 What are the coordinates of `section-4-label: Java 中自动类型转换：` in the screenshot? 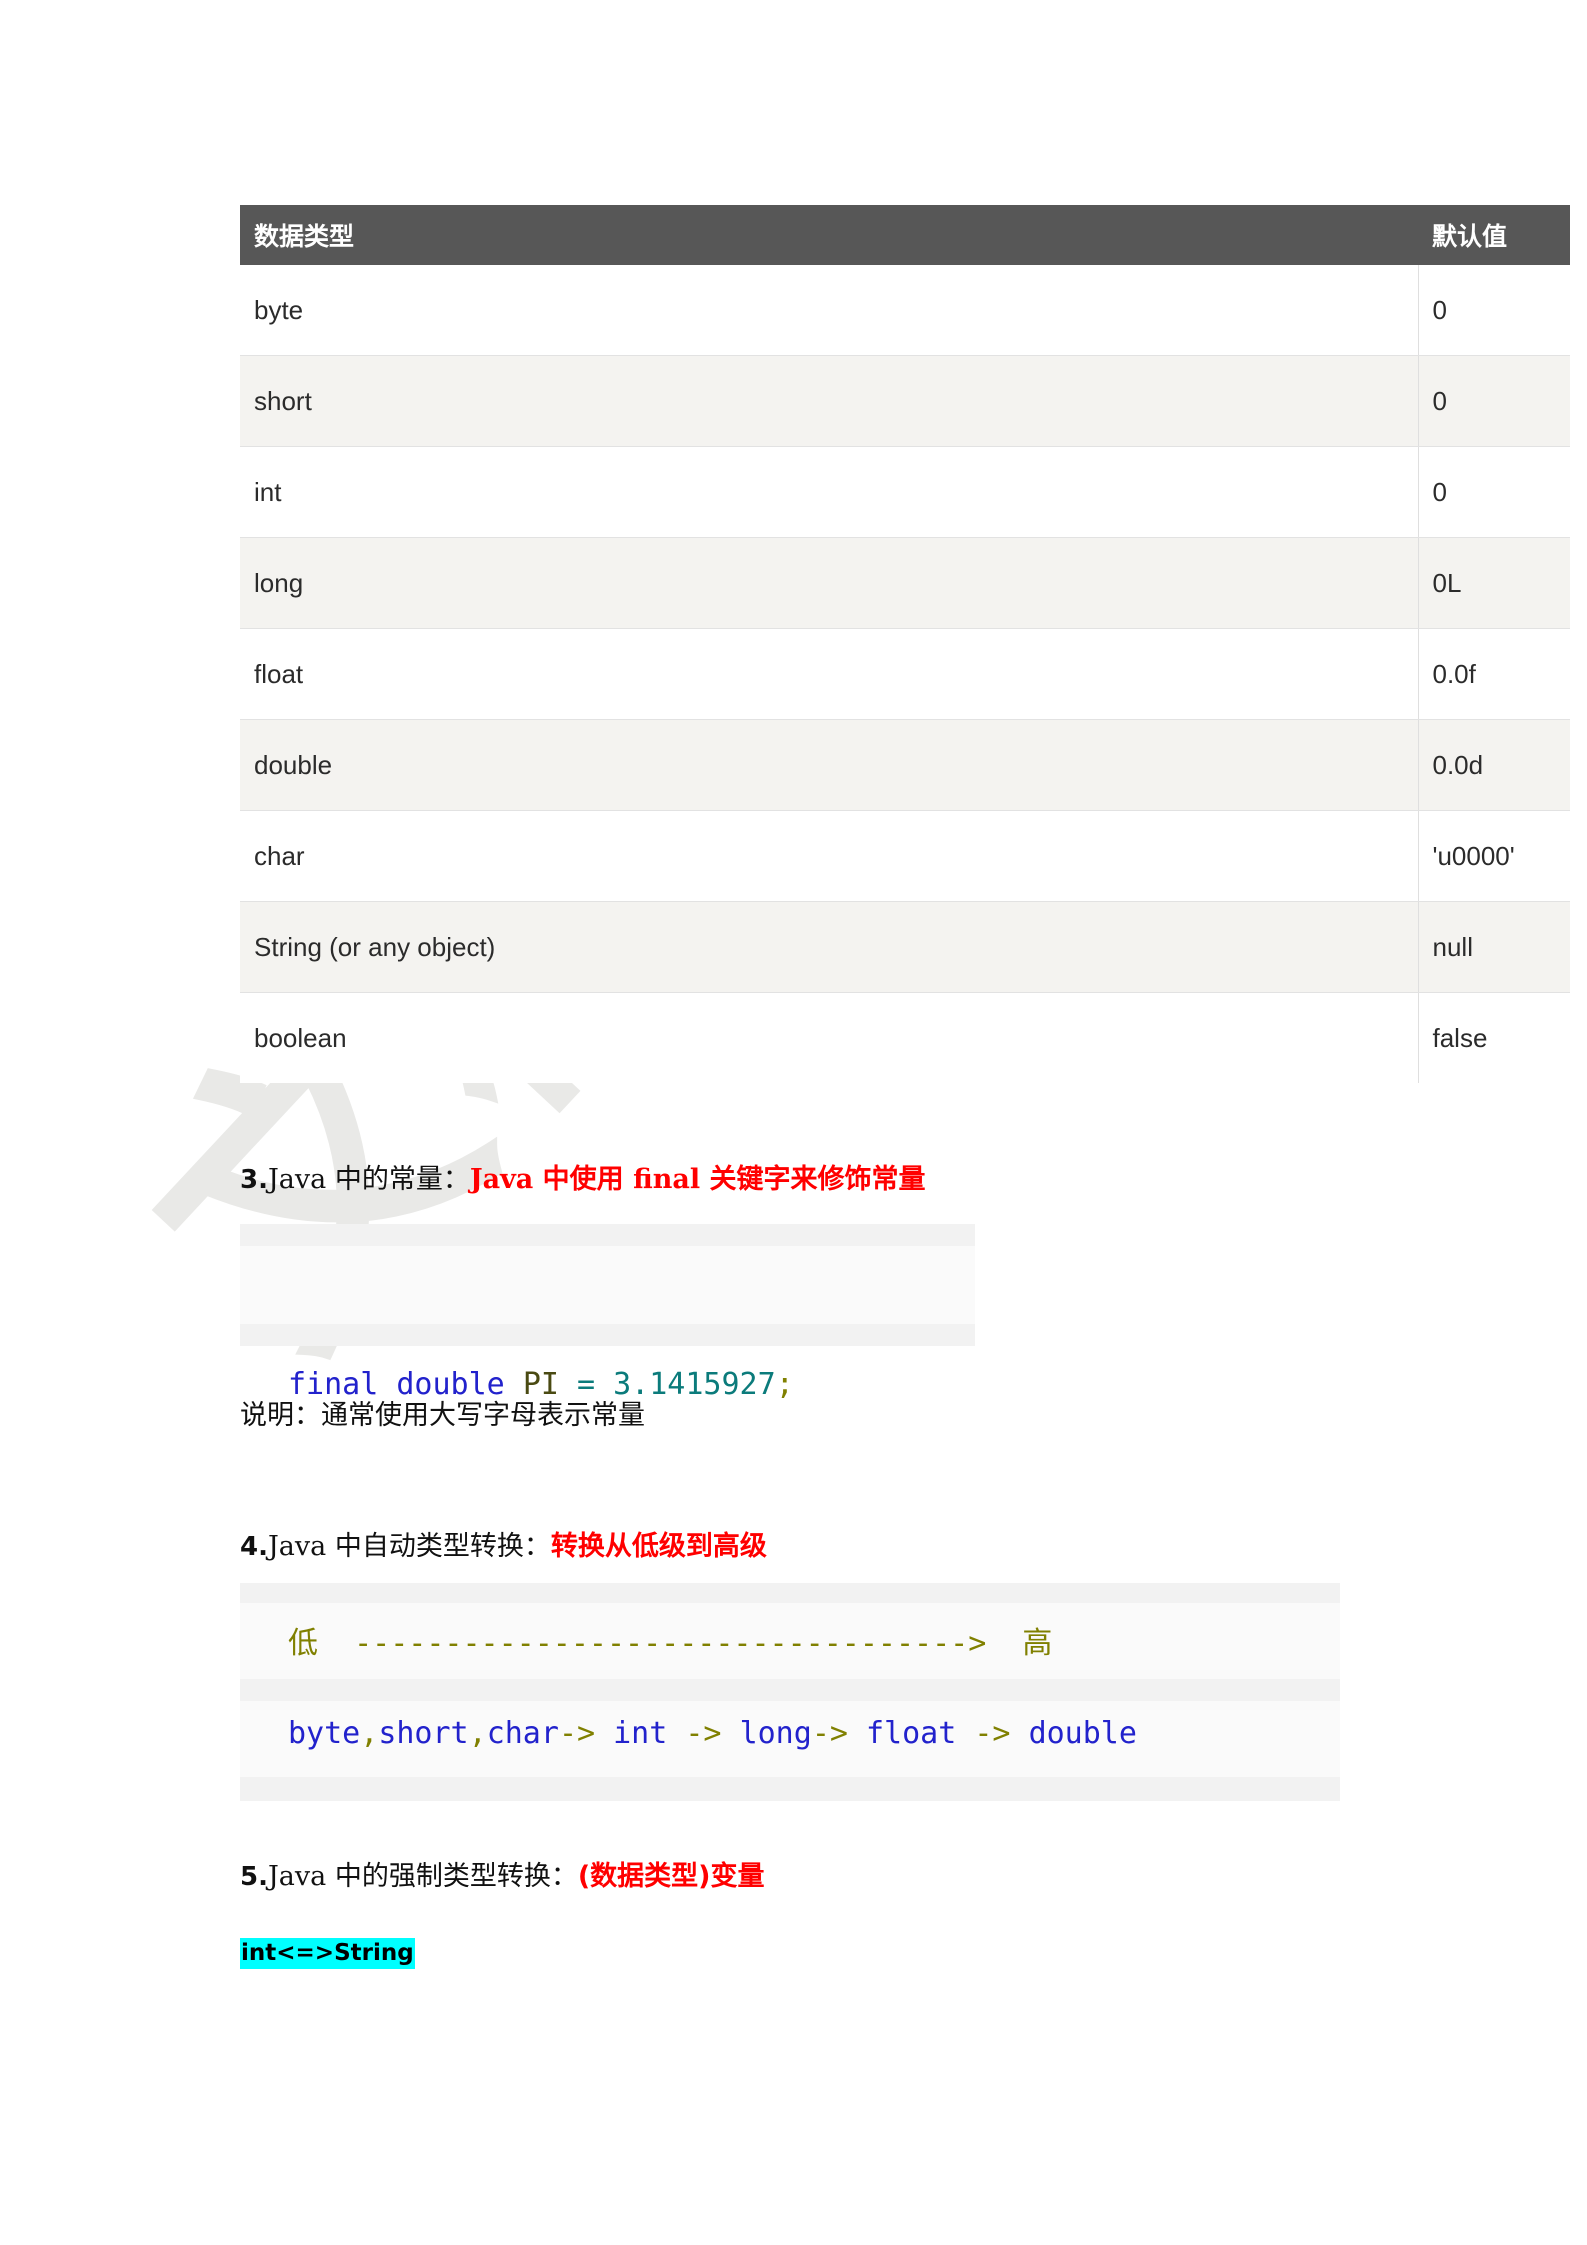 It's located at (409, 1546).